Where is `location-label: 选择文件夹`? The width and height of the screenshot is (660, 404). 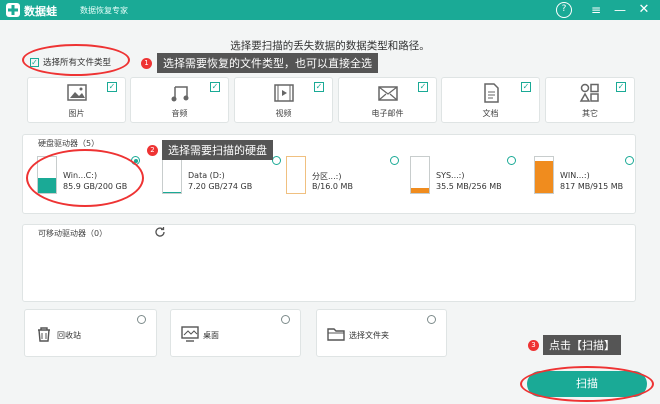
location-label: 选择文件夹 is located at coordinates (369, 335).